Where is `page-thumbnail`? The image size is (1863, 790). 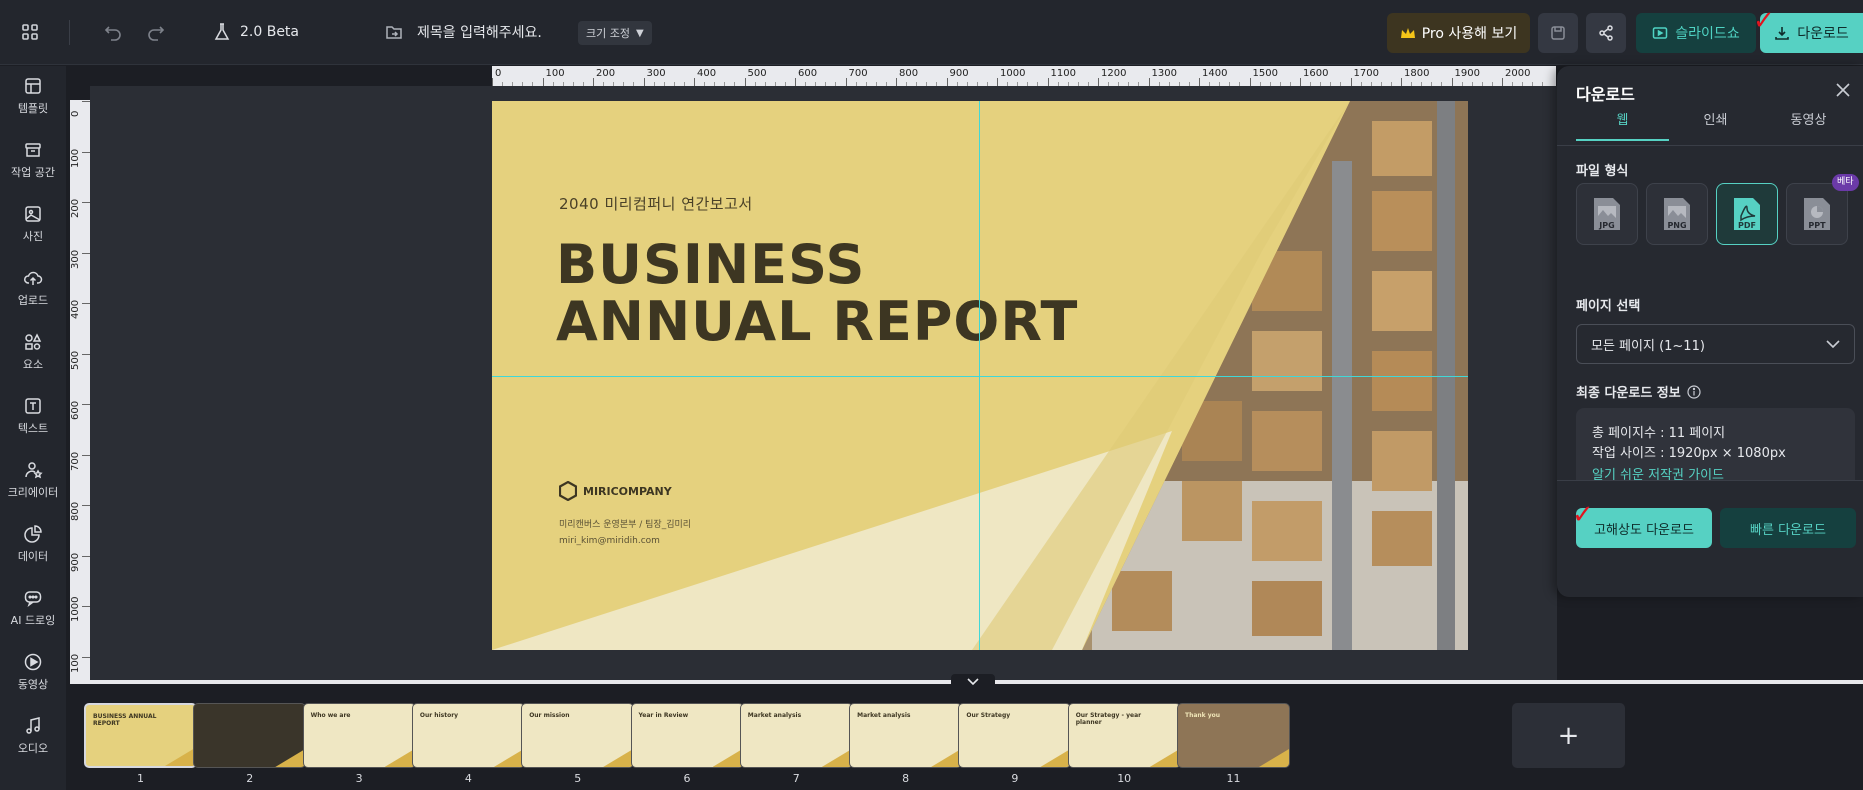
page-thumbnail is located at coordinates (250, 735).